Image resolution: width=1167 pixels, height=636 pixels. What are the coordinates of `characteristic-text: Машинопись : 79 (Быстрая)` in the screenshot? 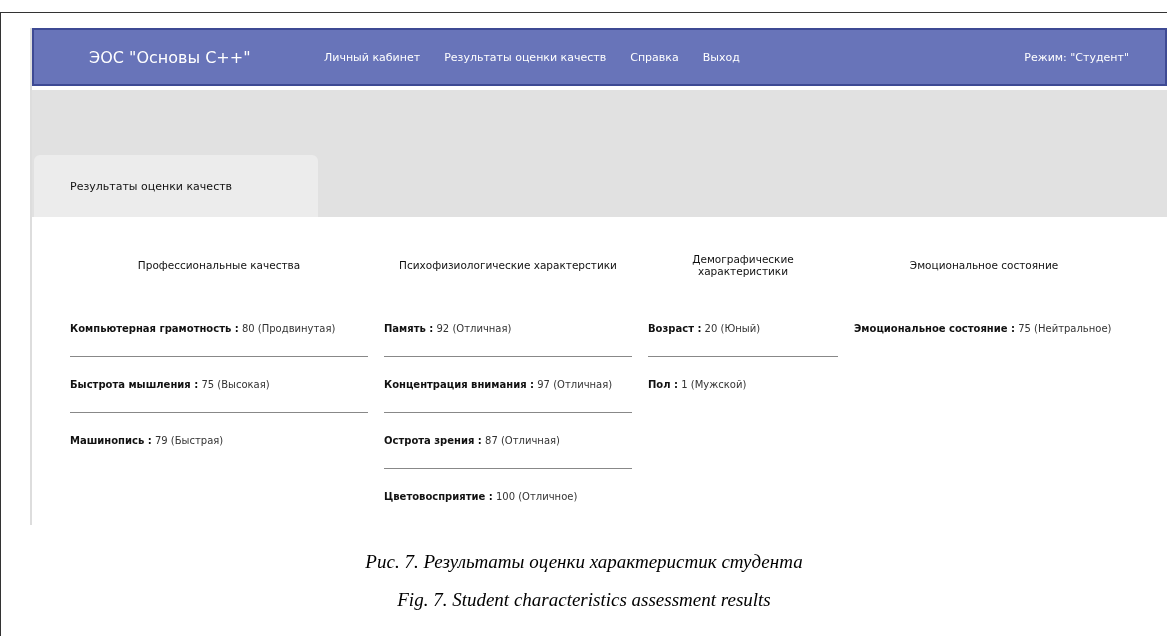 It's located at (147, 441).